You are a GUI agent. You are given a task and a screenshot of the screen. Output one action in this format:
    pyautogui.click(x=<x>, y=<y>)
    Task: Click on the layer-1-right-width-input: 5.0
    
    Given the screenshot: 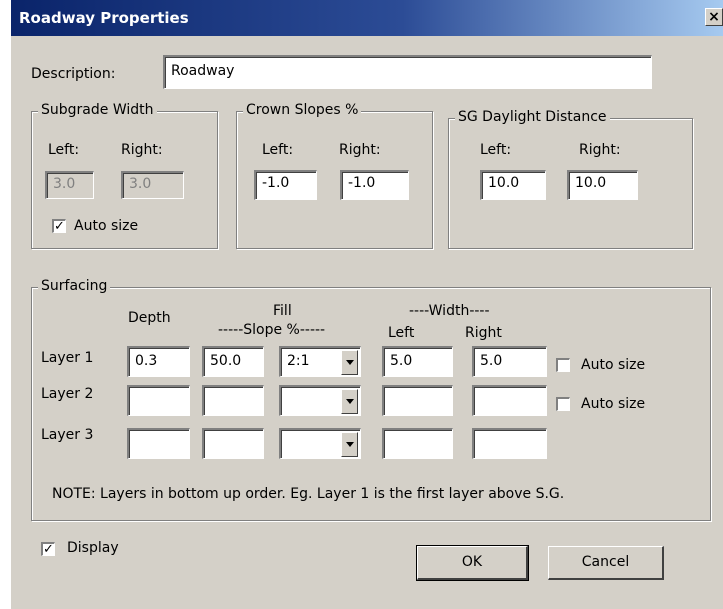 What is the action you would take?
    pyautogui.click(x=509, y=361)
    